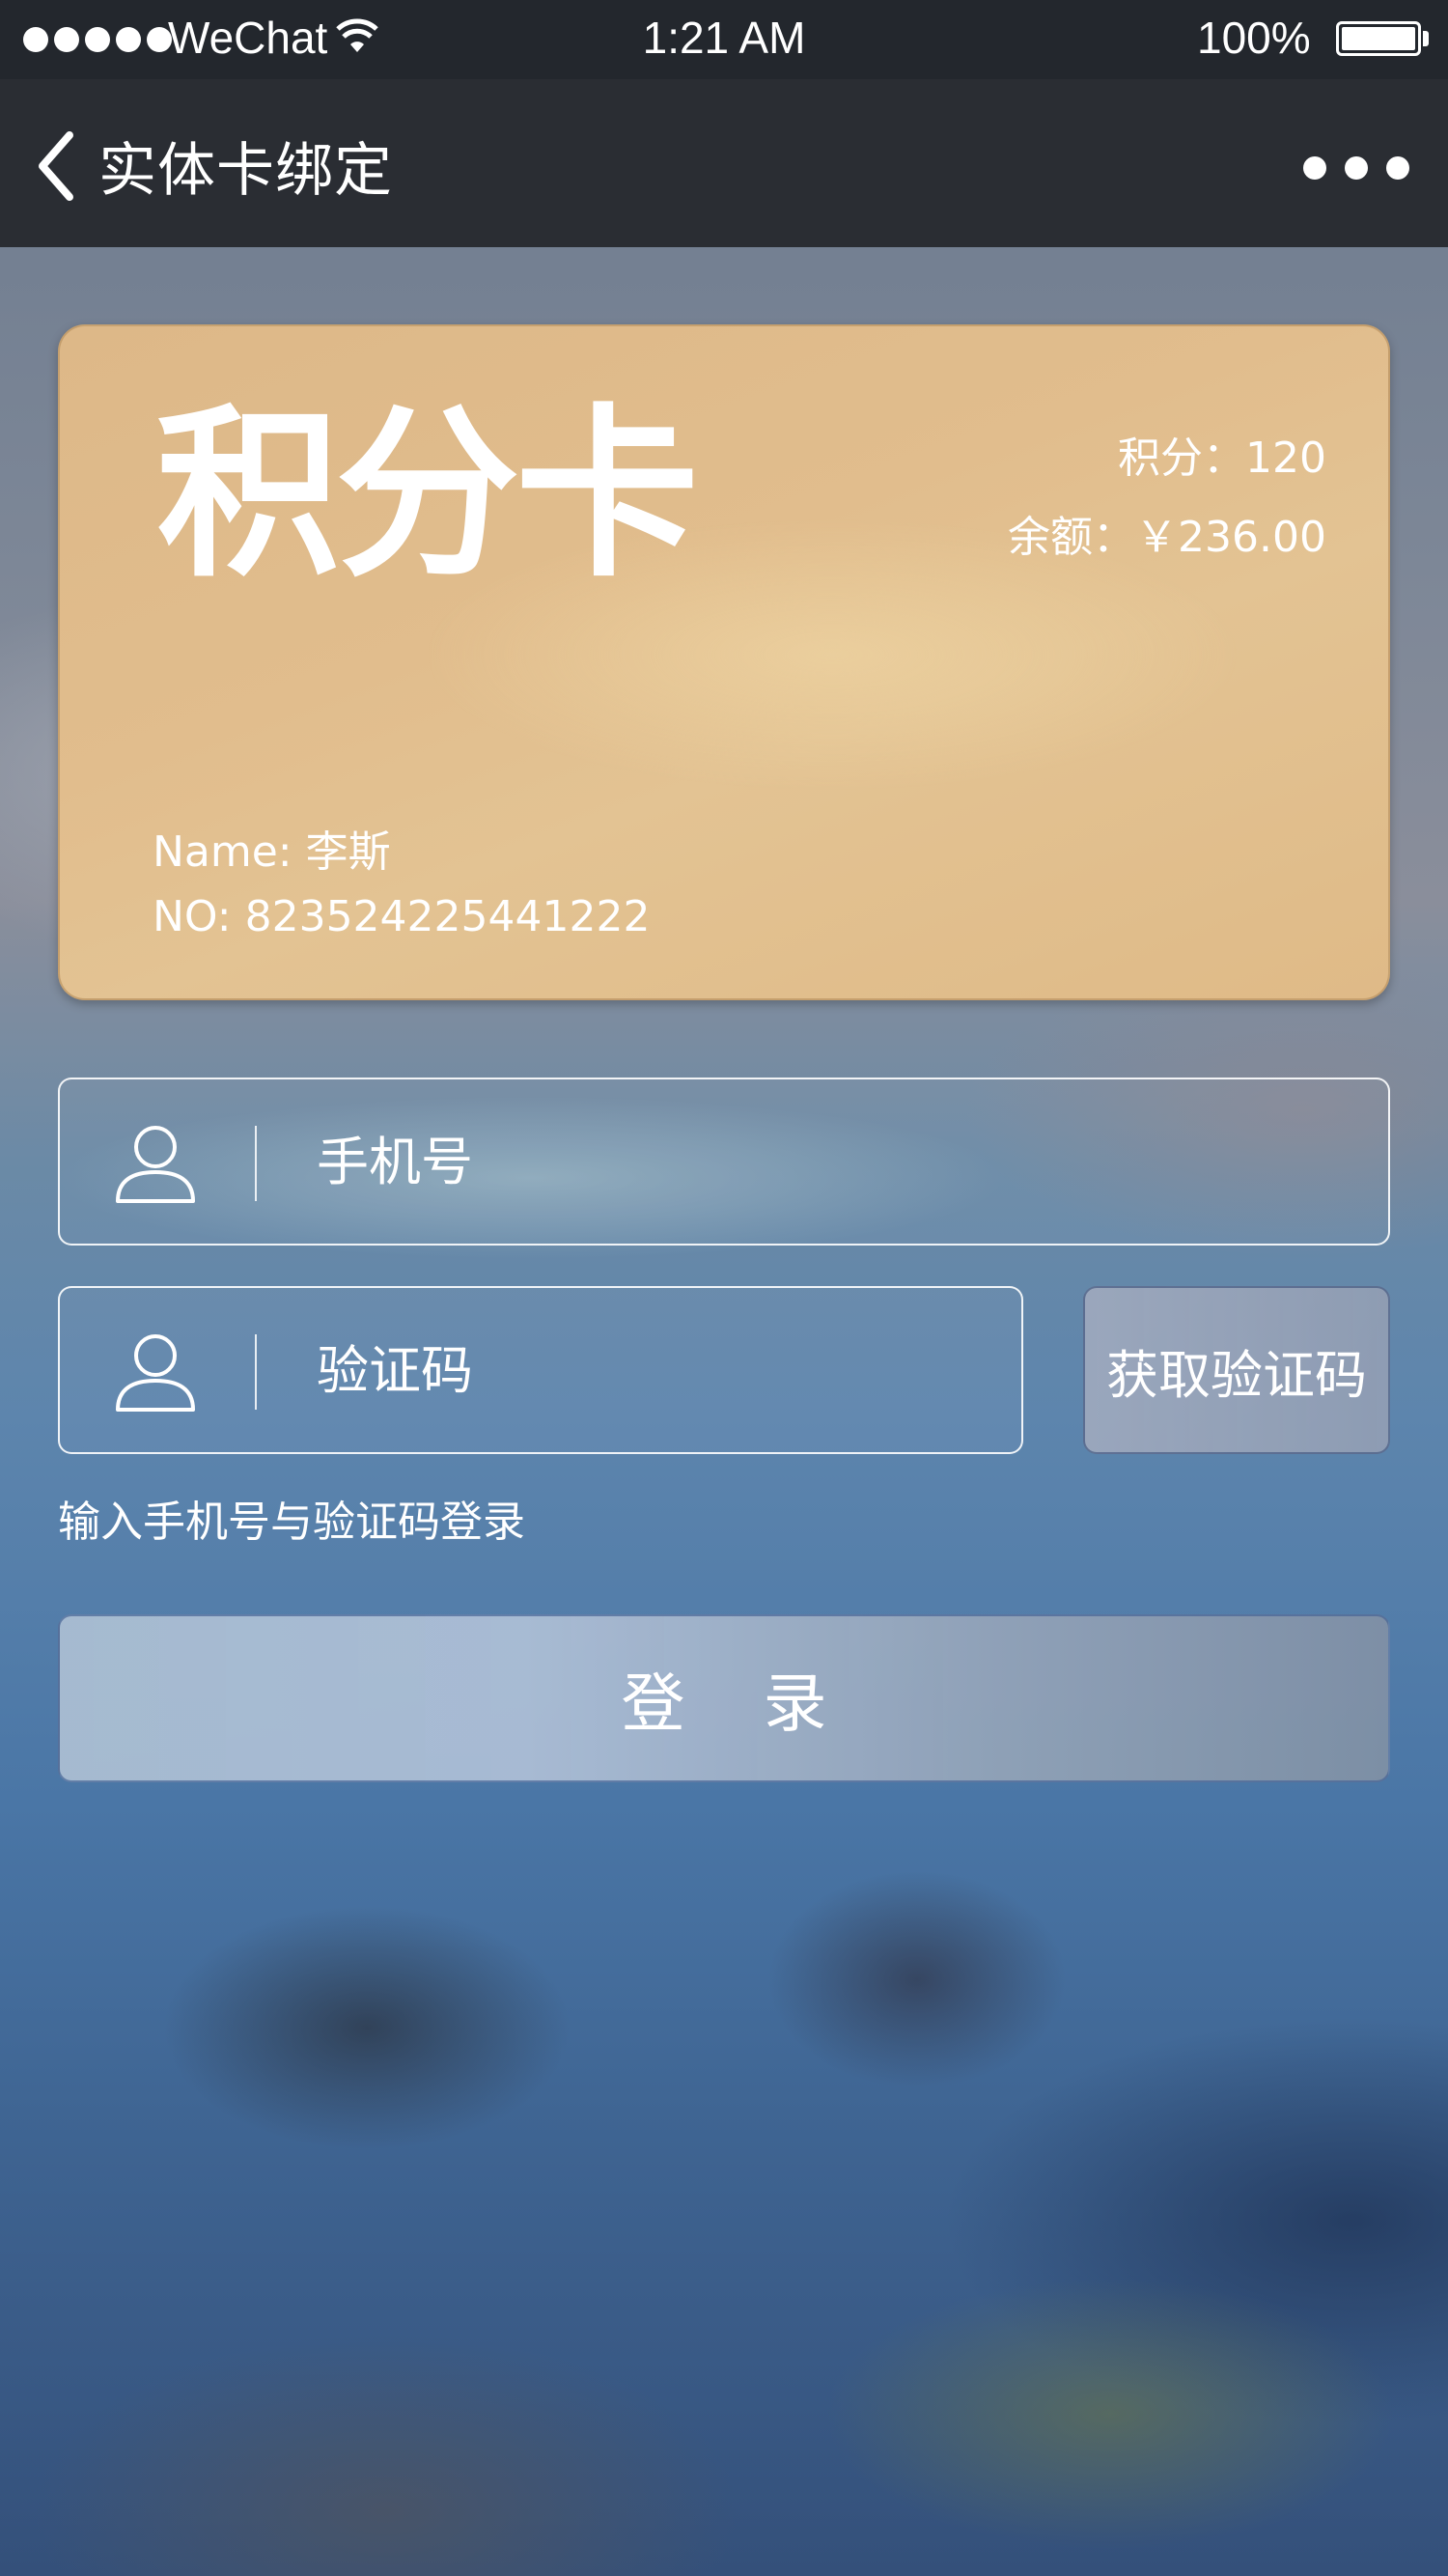 The height and width of the screenshot is (2576, 1448). What do you see at coordinates (402, 917) in the screenshot?
I see `card-number: NO: 823524225441222` at bounding box center [402, 917].